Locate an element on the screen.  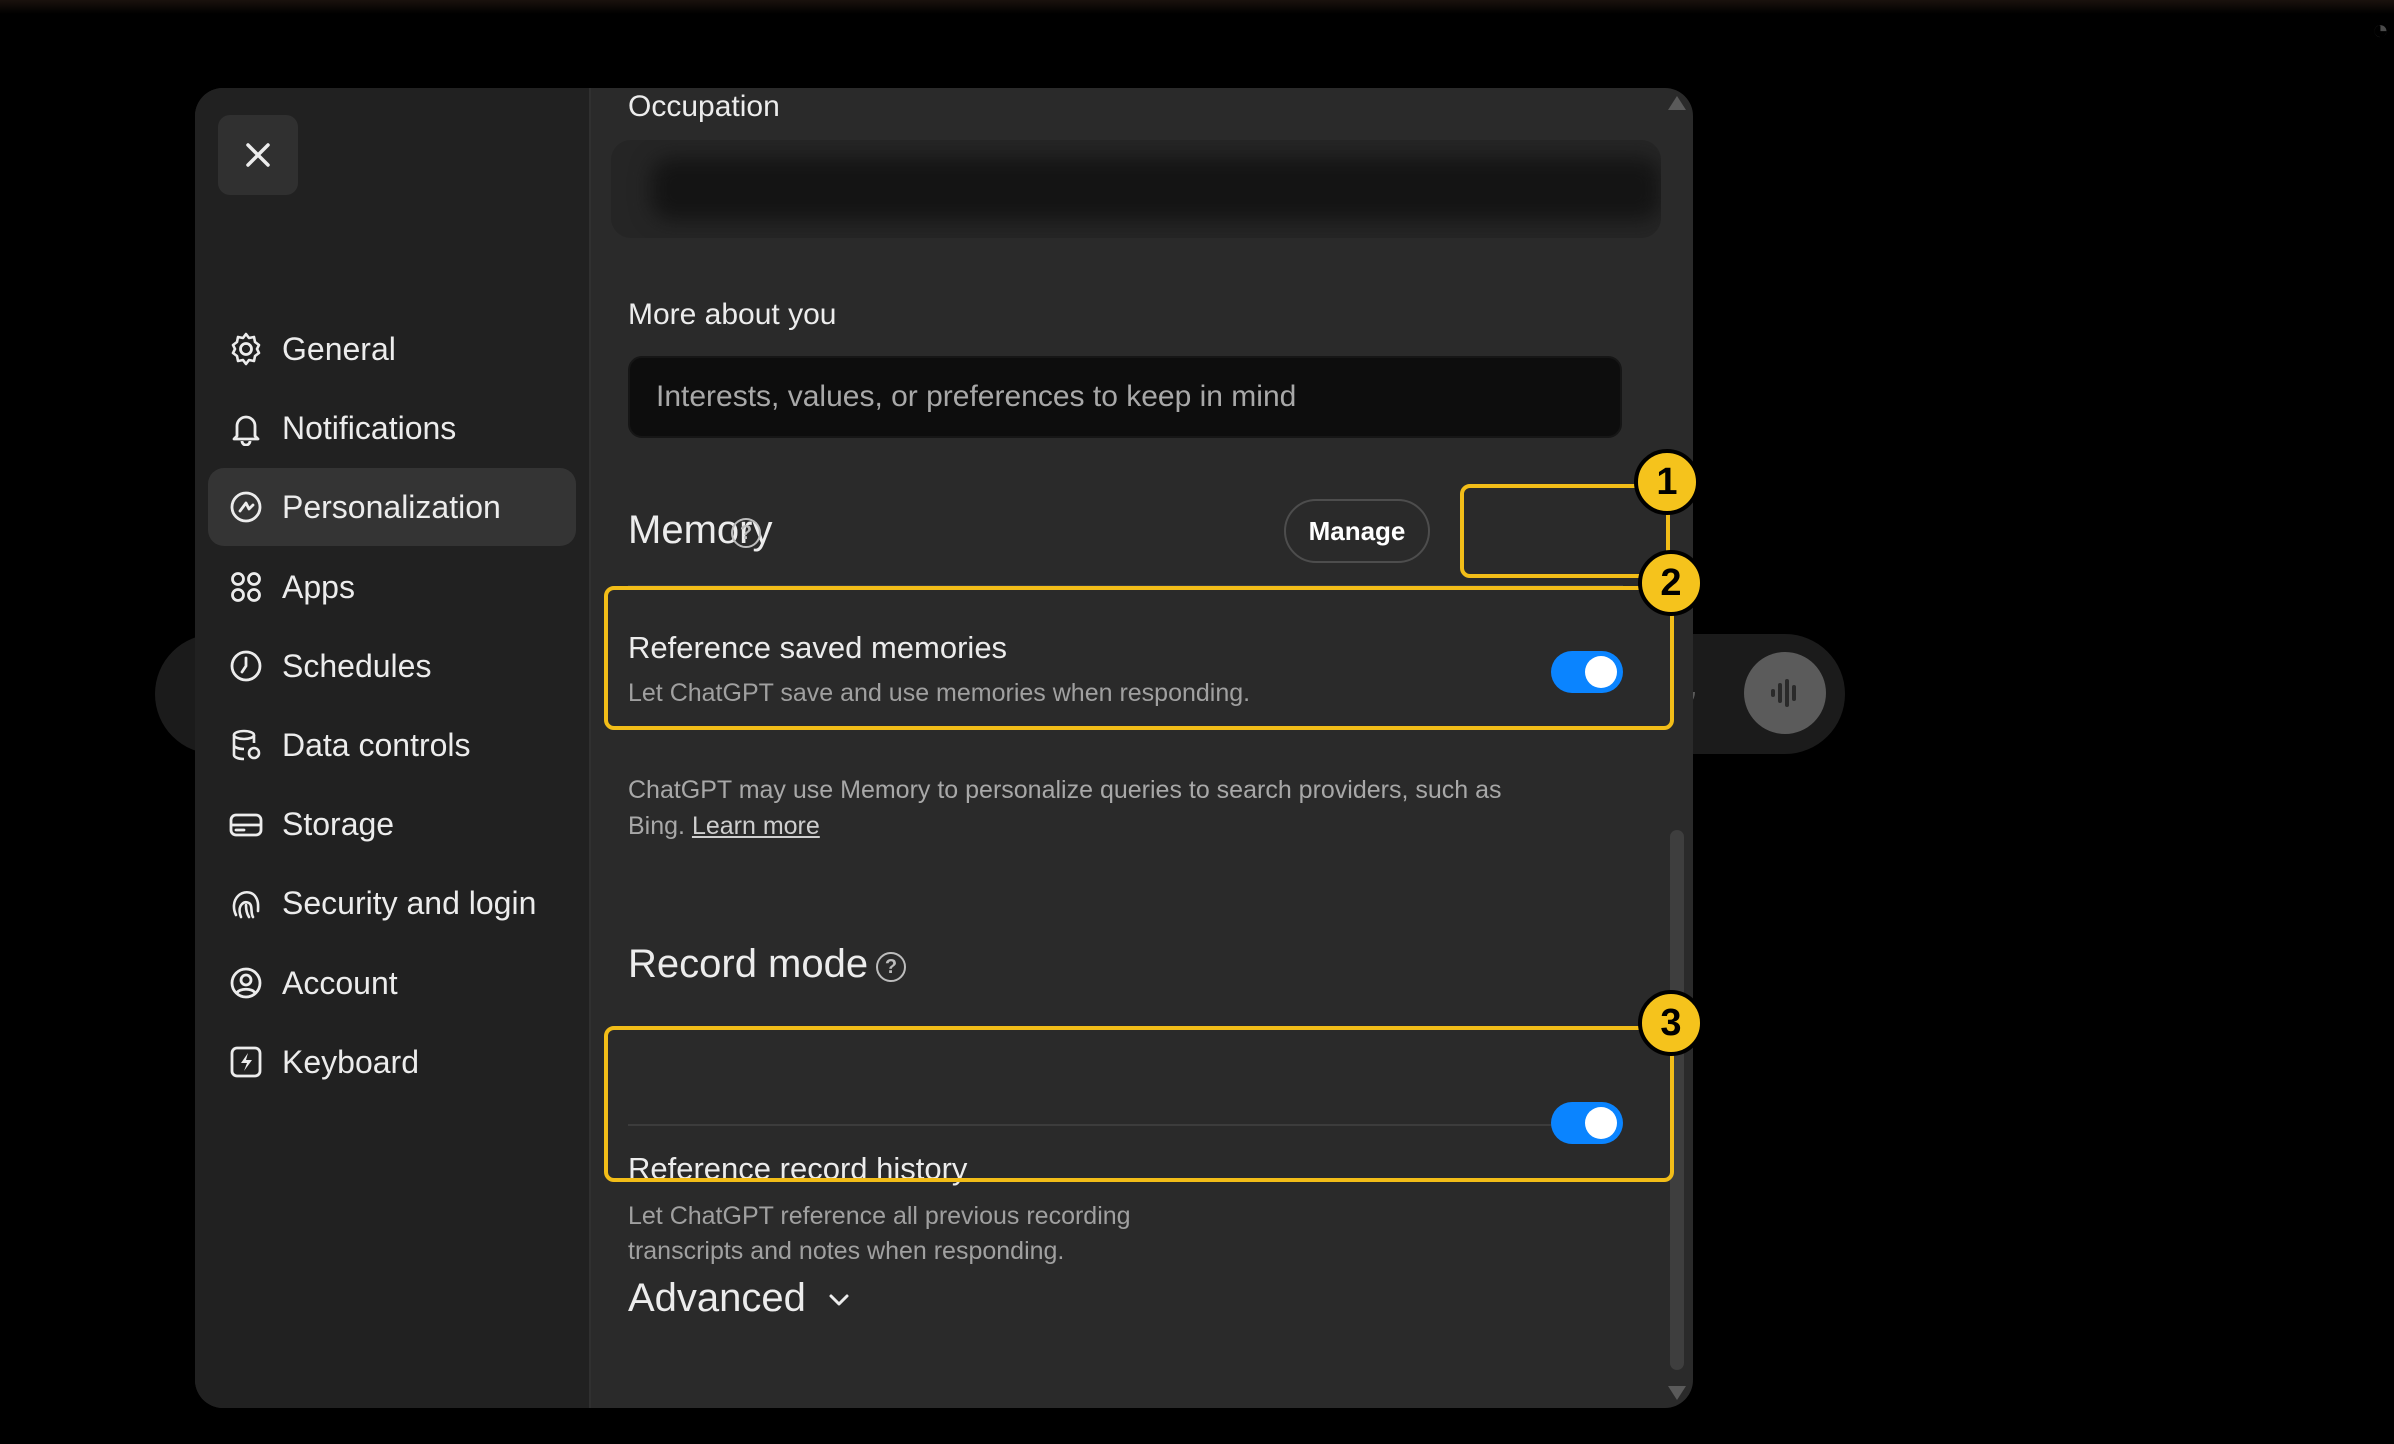
sidebar-item-label: General is located at coordinates (339, 348).